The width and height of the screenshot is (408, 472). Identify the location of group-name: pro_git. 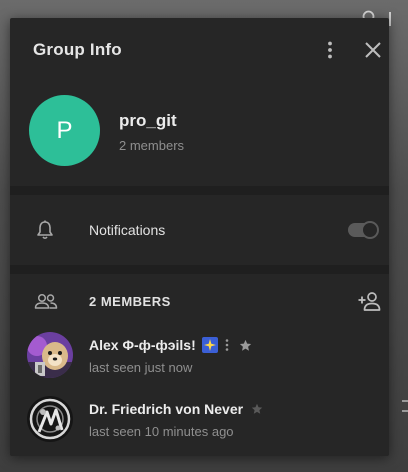
(148, 120).